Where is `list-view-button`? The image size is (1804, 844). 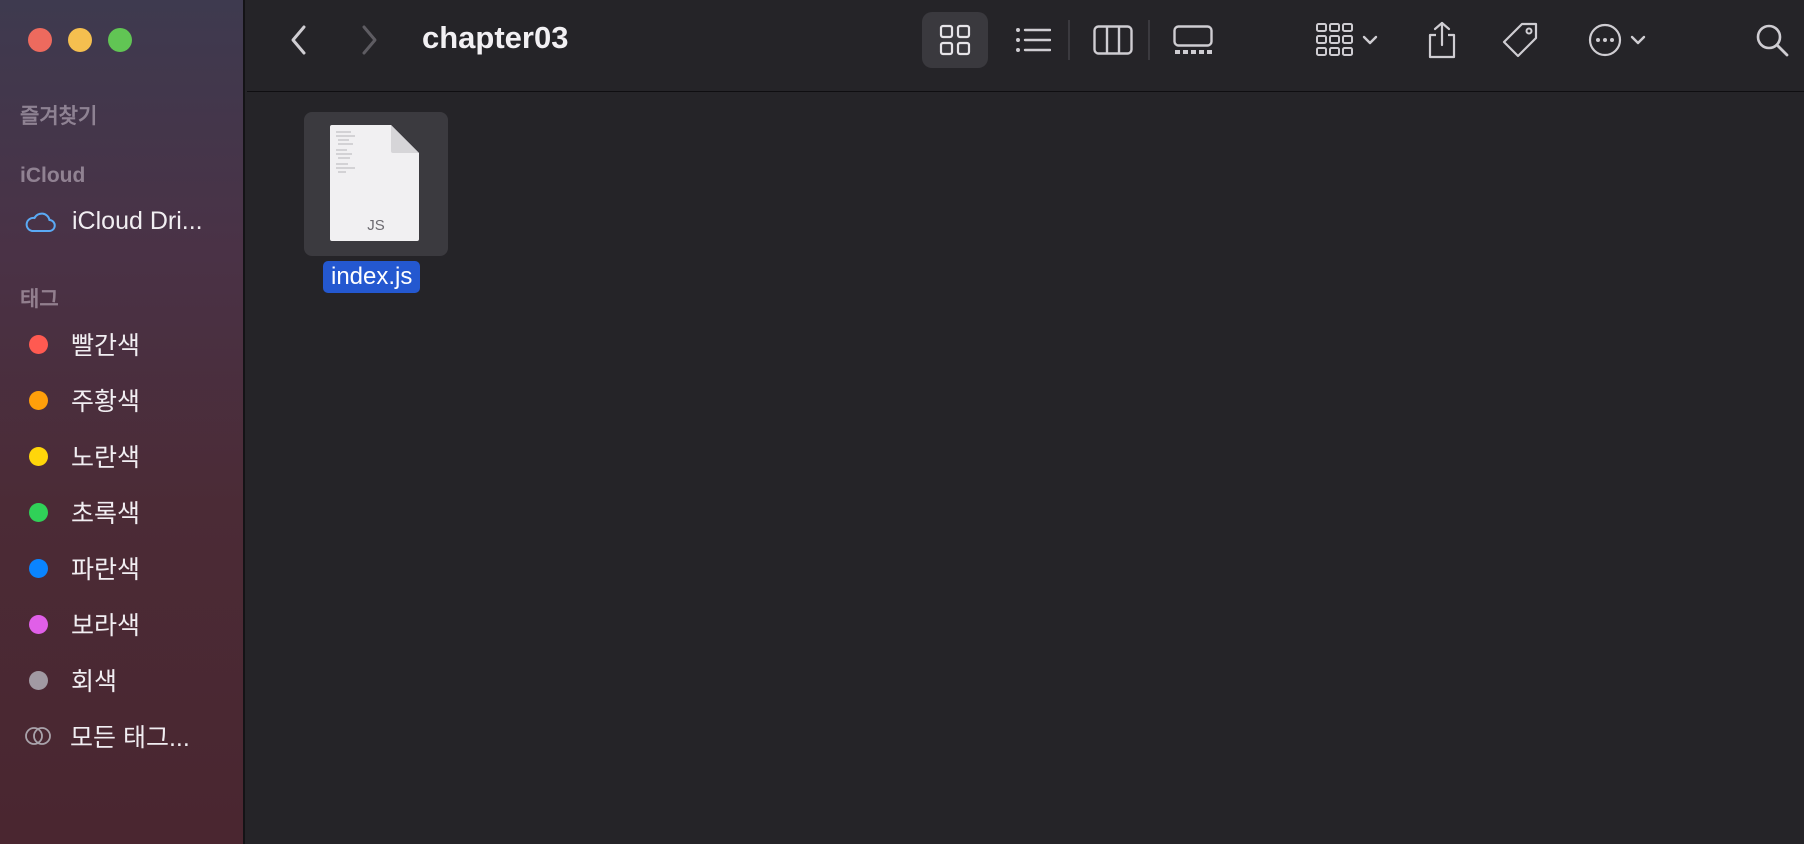 list-view-button is located at coordinates (1033, 40).